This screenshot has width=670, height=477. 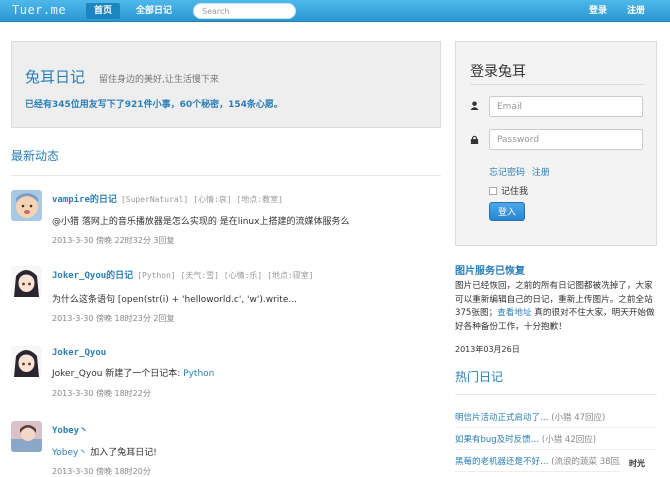 What do you see at coordinates (556, 394) in the screenshot?
I see `hot-divider` at bounding box center [556, 394].